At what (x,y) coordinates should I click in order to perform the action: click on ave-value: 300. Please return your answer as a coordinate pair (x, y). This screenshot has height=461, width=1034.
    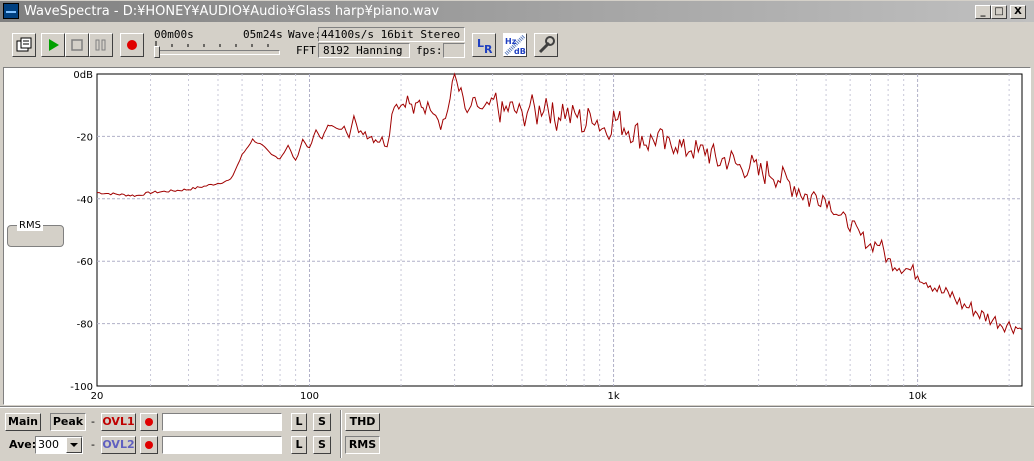
    Looking at the image, I should click on (48, 444).